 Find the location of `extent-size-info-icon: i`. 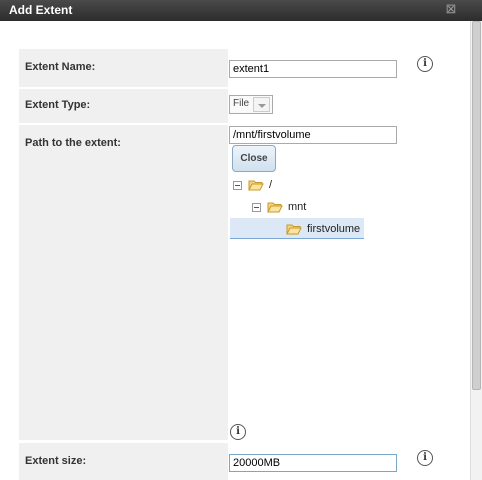

extent-size-info-icon: i is located at coordinates (425, 458).